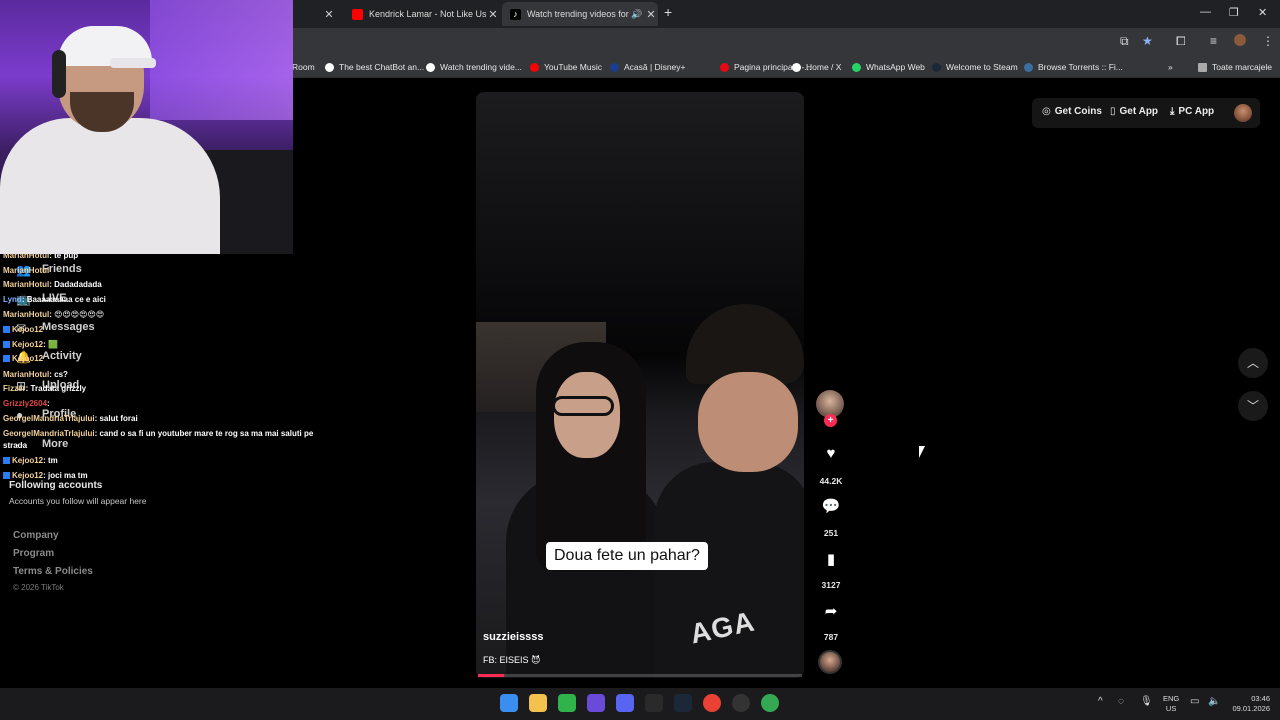  What do you see at coordinates (1124, 41) in the screenshot?
I see `cast-icon: ⧉` at bounding box center [1124, 41].